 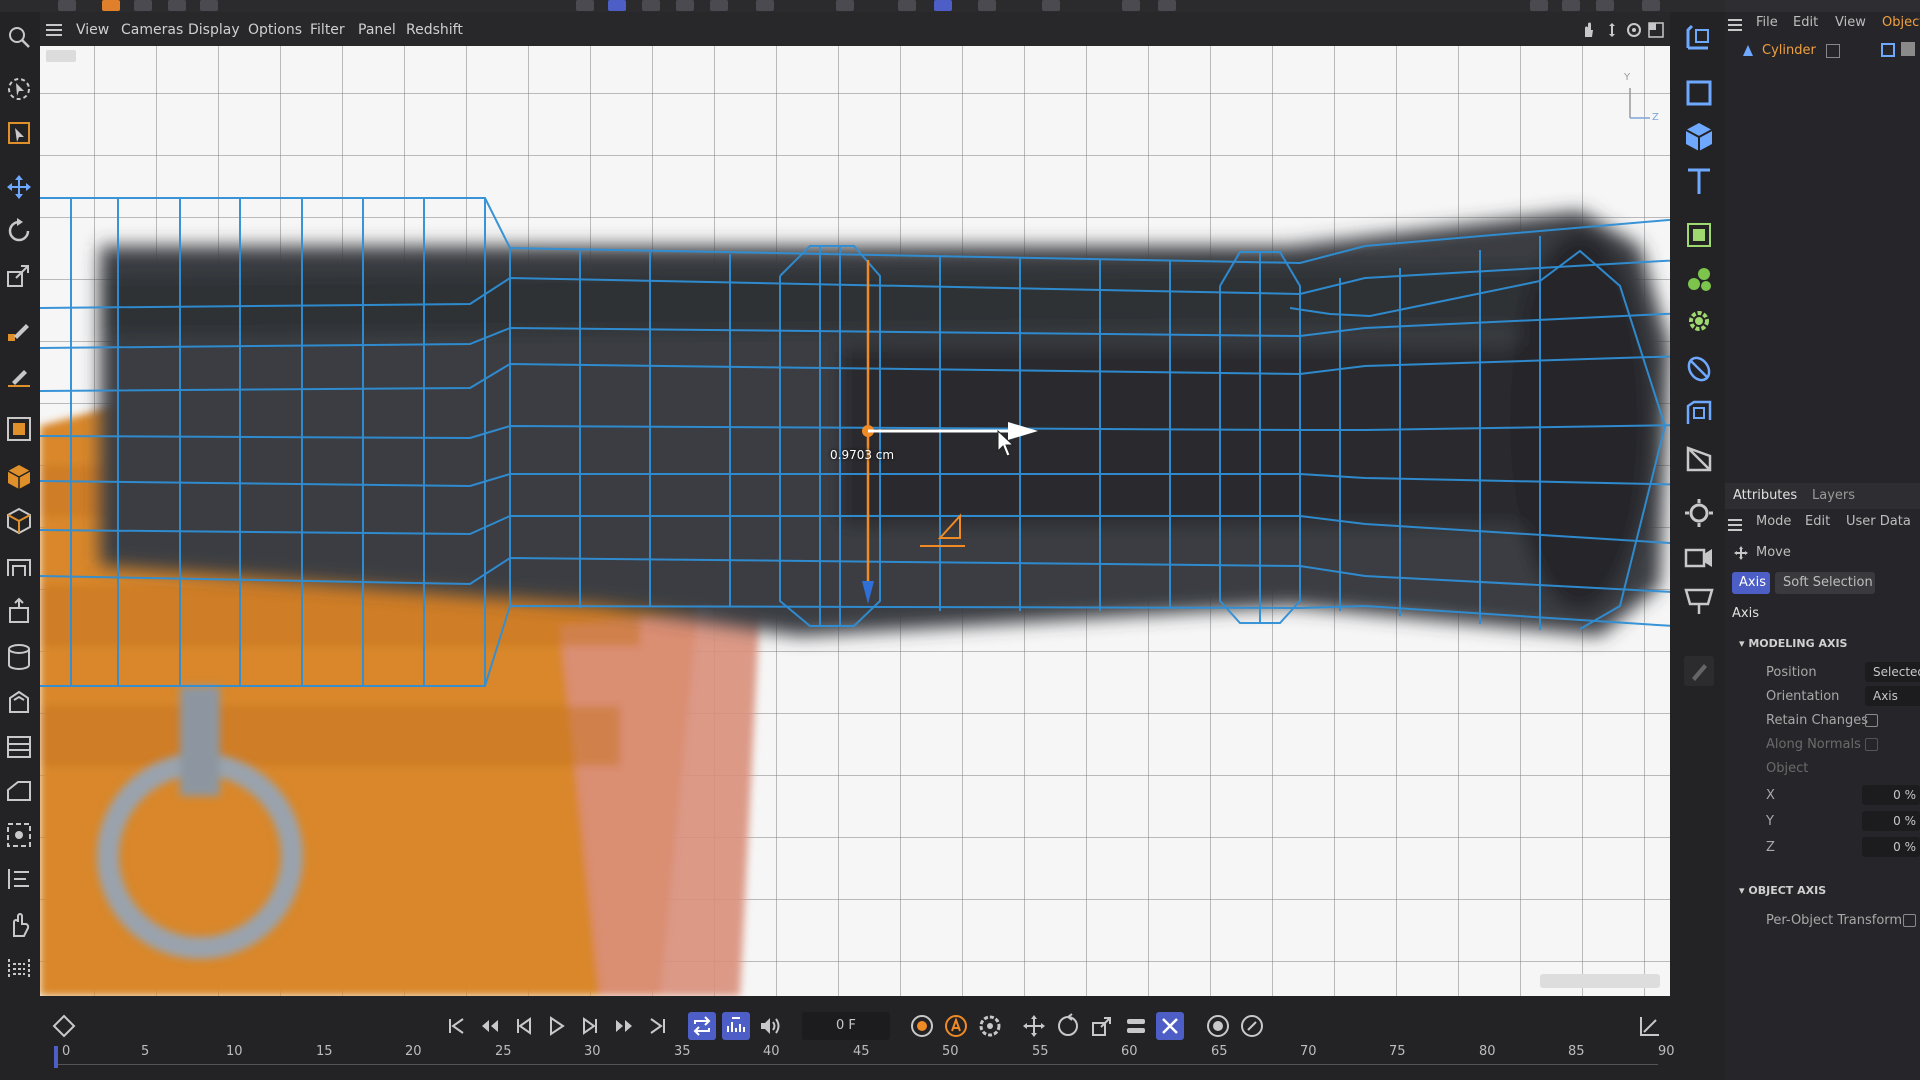 What do you see at coordinates (67, 5) in the screenshot?
I see `file-icon` at bounding box center [67, 5].